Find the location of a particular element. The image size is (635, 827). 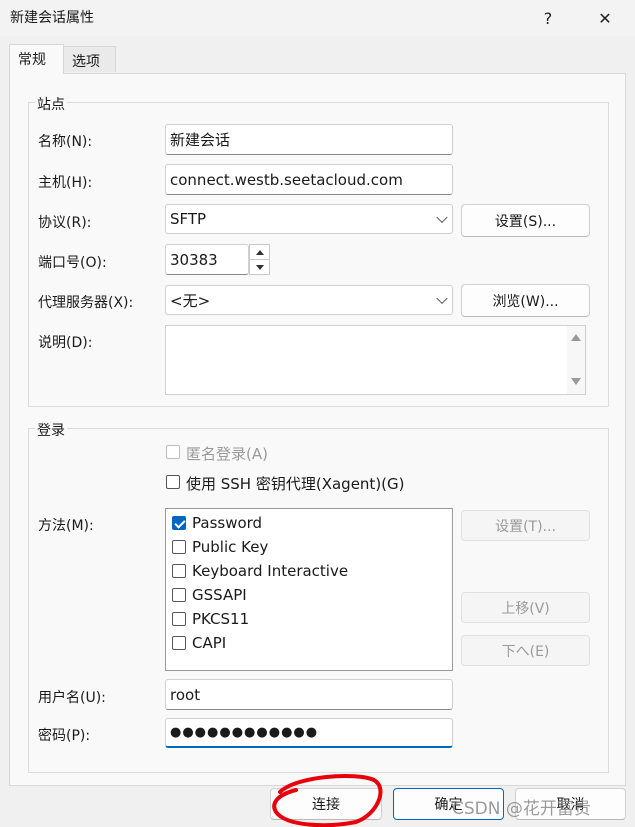

username-label: 用户名(U): is located at coordinates (72, 698).